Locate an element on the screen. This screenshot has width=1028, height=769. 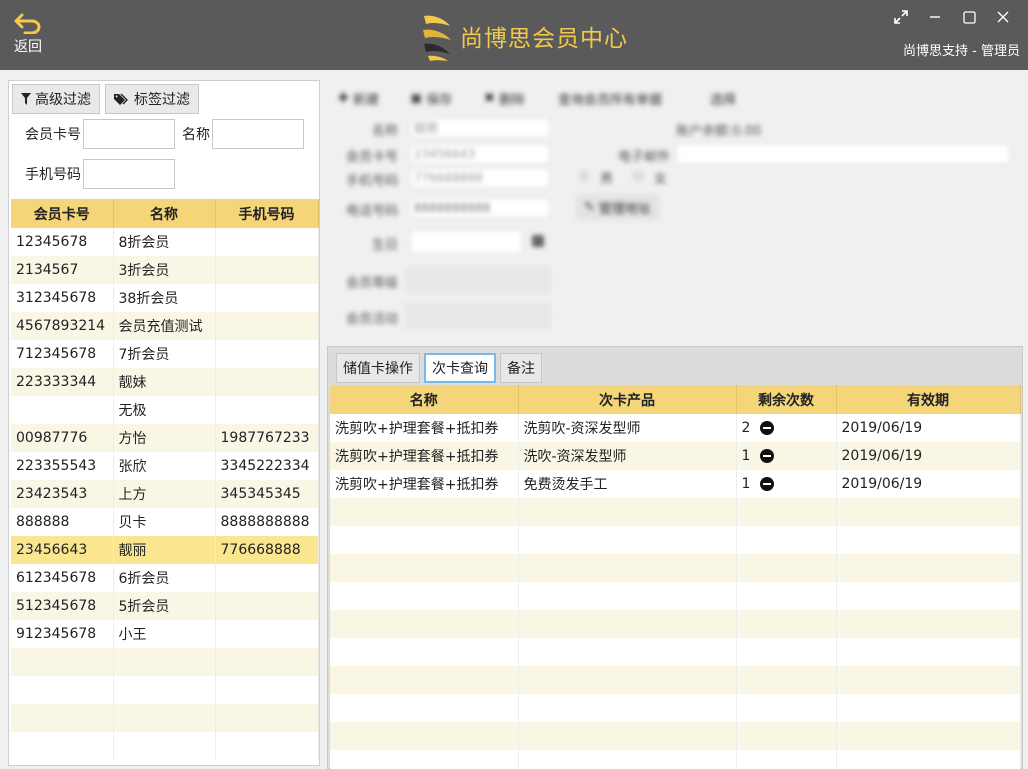
member-level-select is located at coordinates (478, 280).